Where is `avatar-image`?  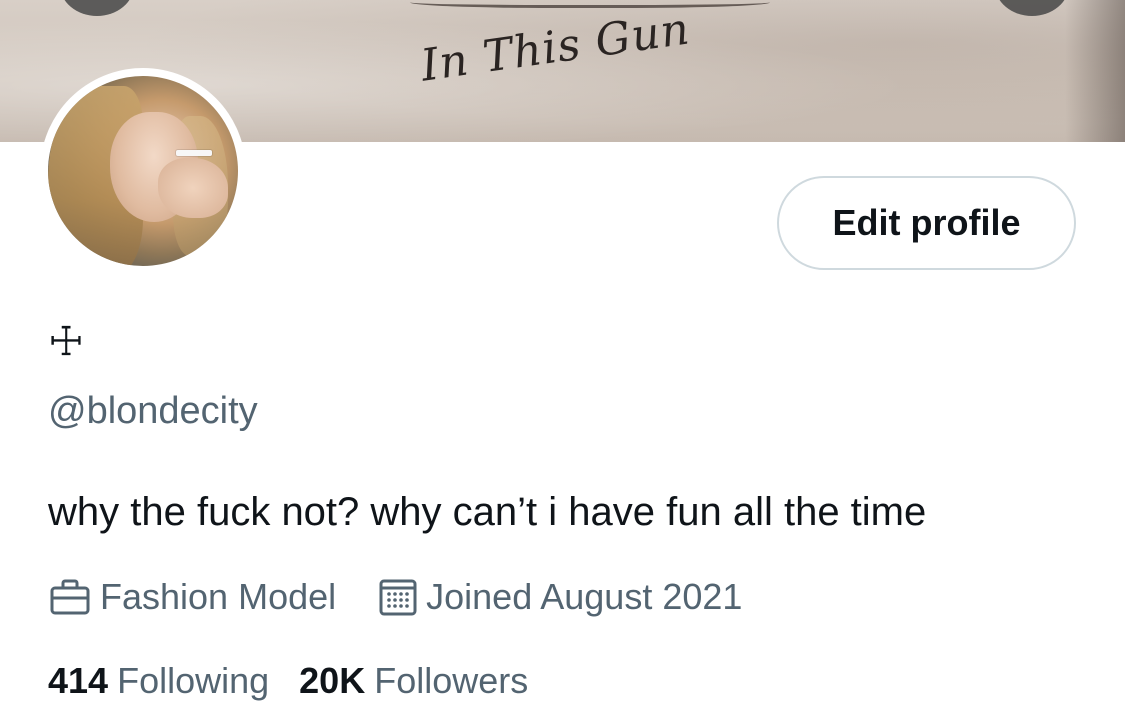 avatar-image is located at coordinates (143, 171).